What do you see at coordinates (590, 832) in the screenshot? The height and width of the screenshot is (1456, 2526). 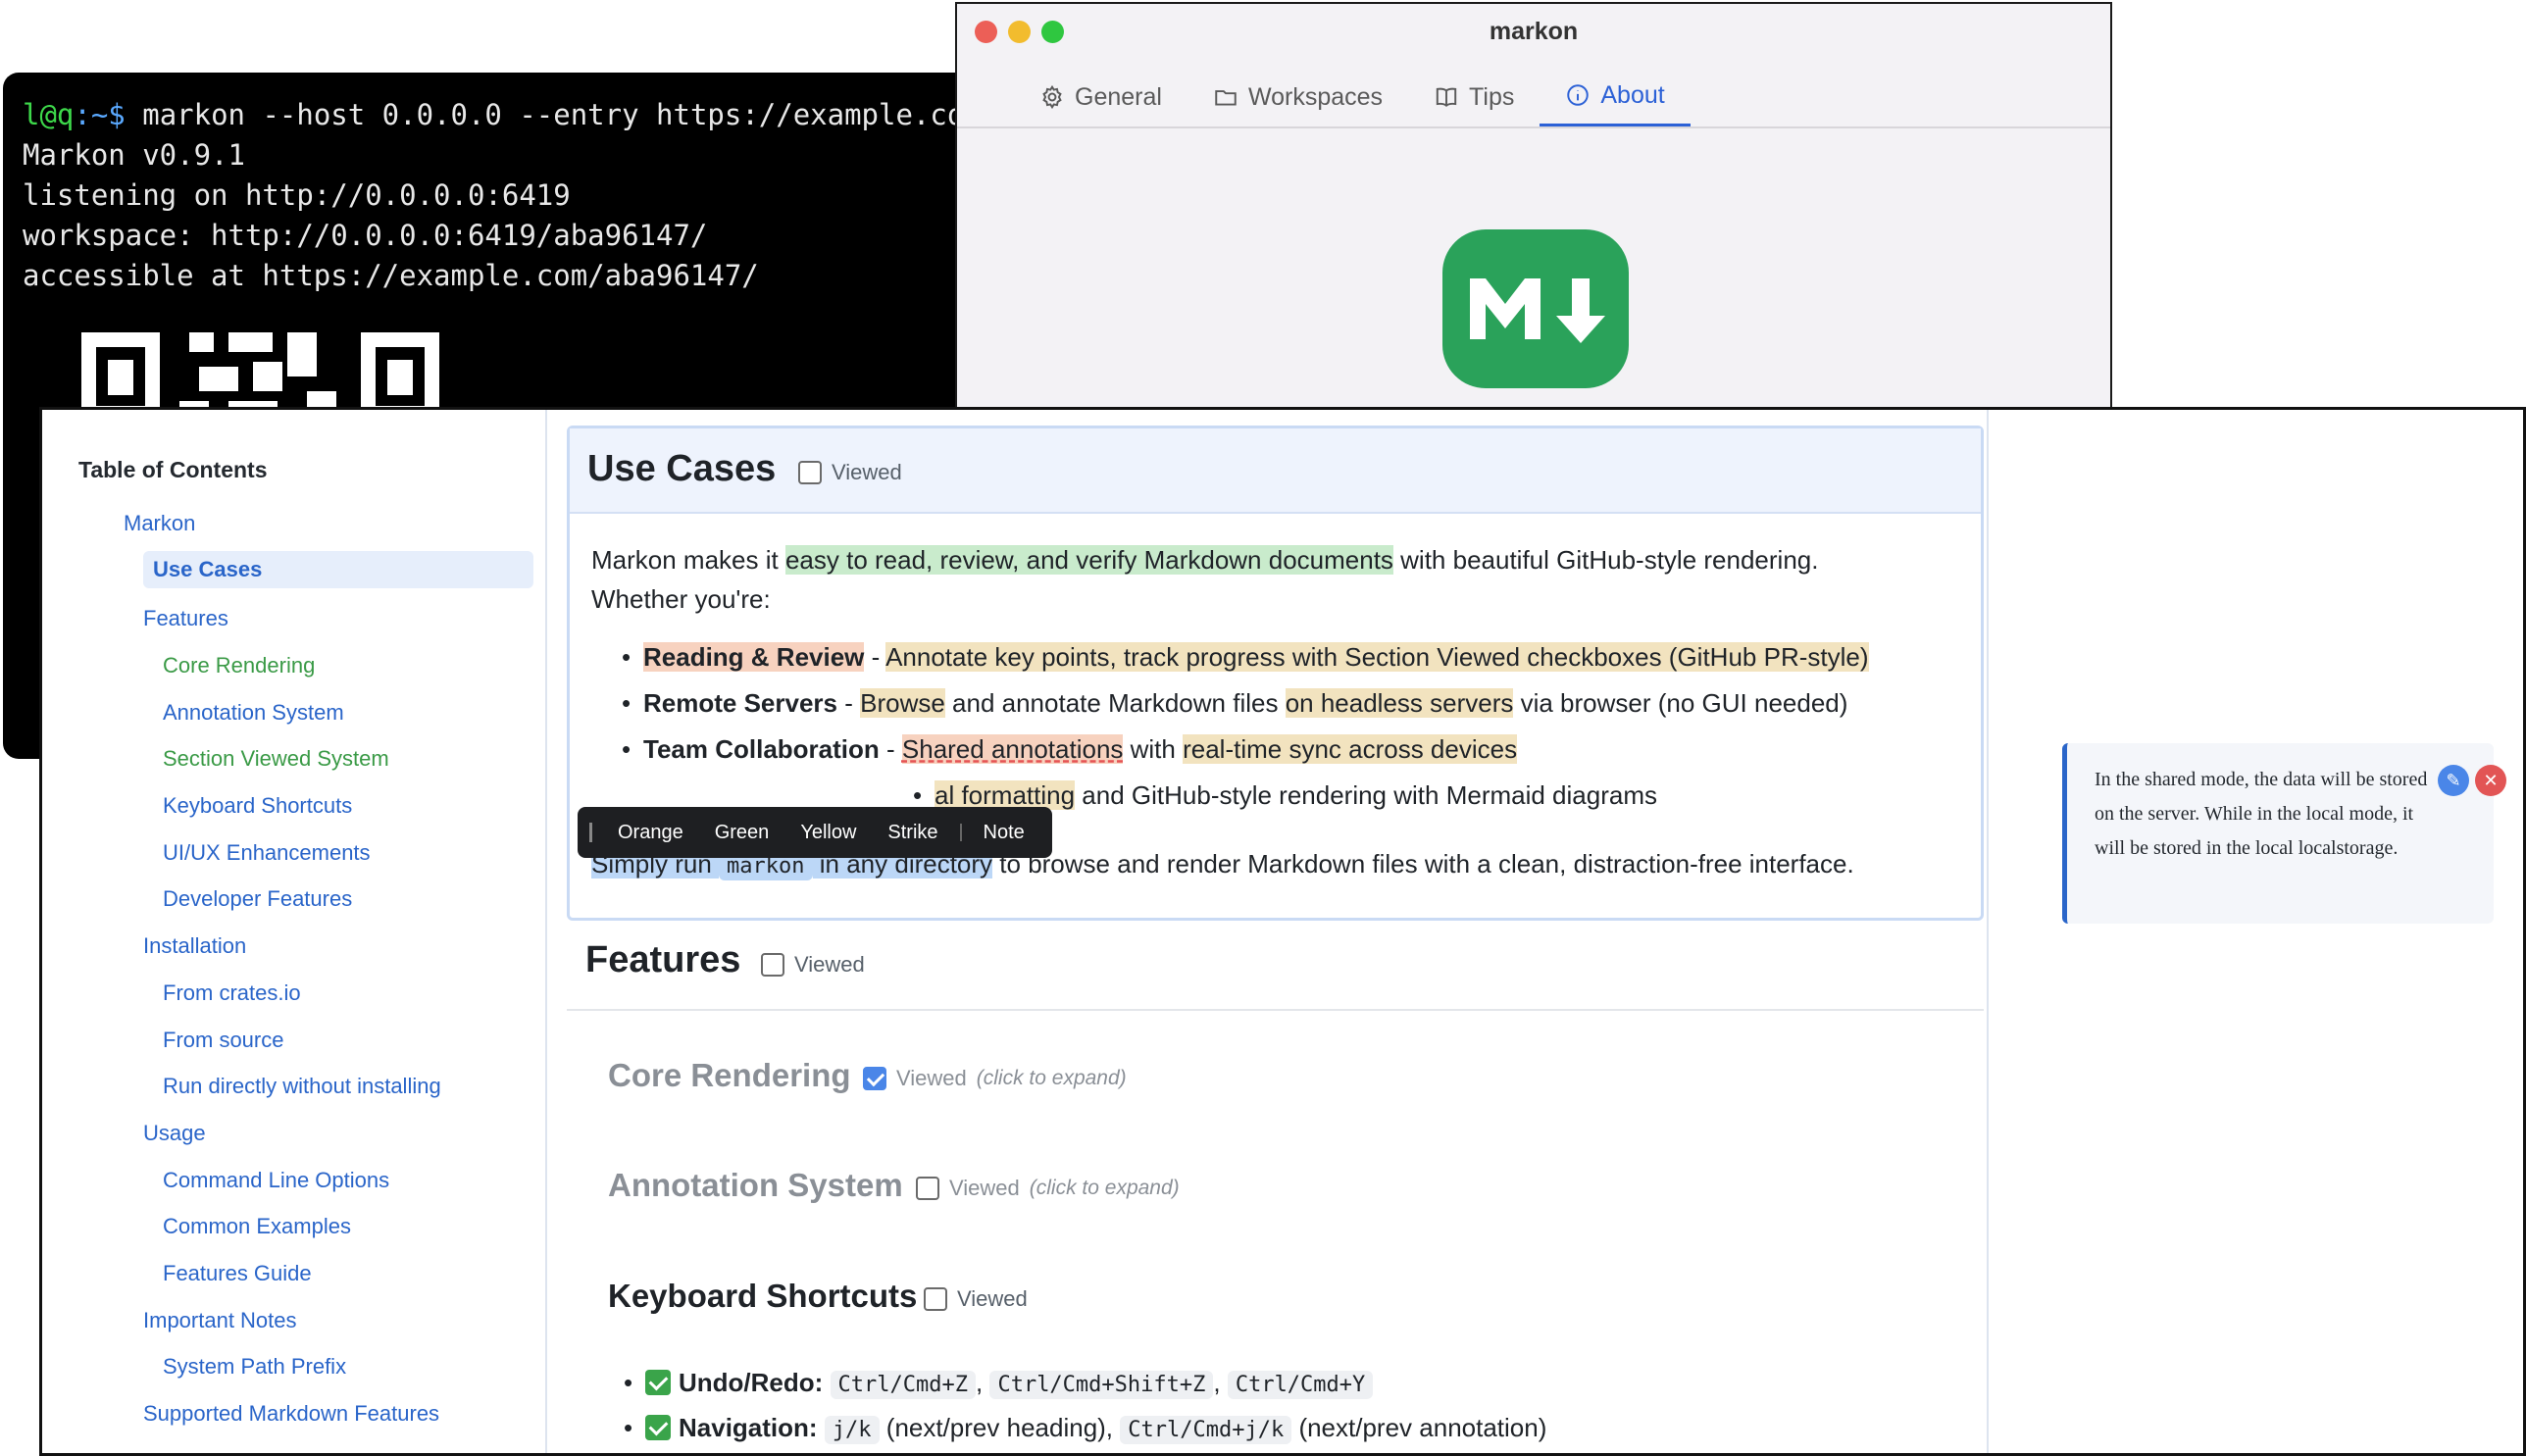 I see `toolbar-drag-handle` at bounding box center [590, 832].